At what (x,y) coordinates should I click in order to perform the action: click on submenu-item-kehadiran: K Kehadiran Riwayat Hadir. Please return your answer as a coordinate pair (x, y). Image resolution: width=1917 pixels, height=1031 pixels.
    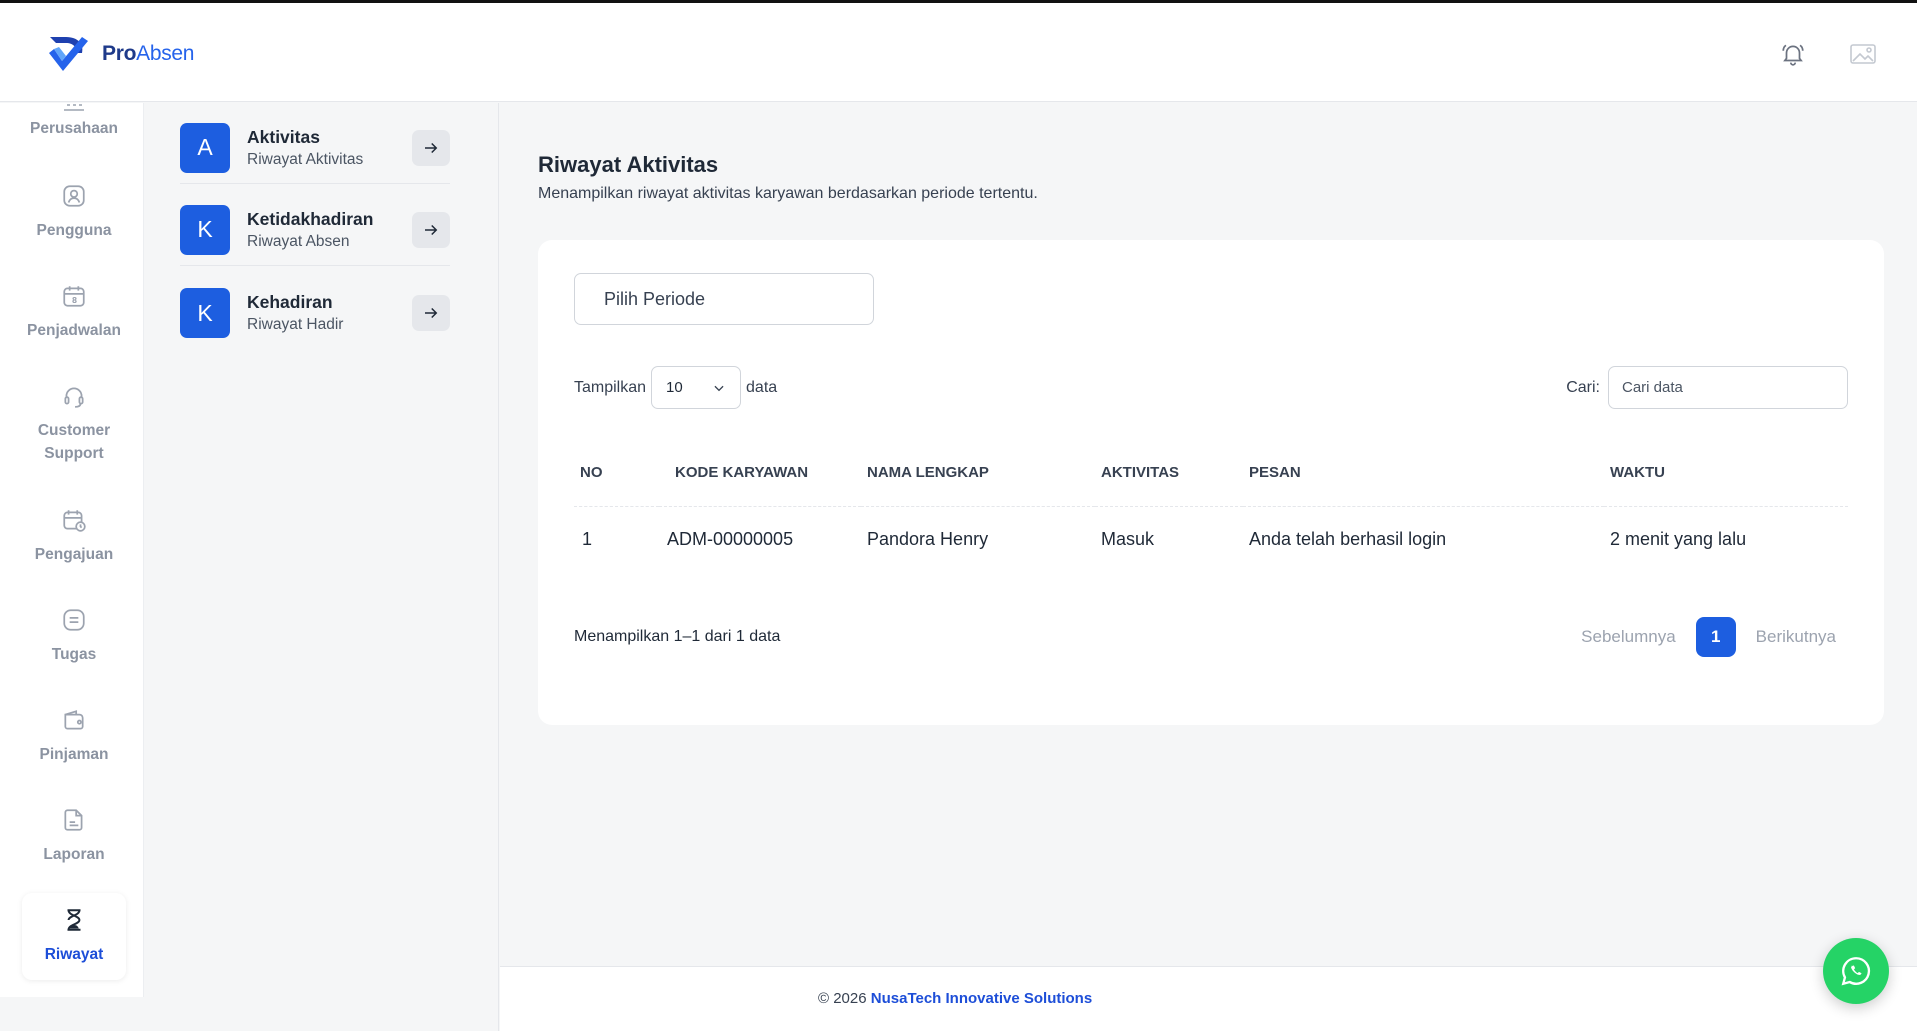
    Looking at the image, I should click on (315, 313).